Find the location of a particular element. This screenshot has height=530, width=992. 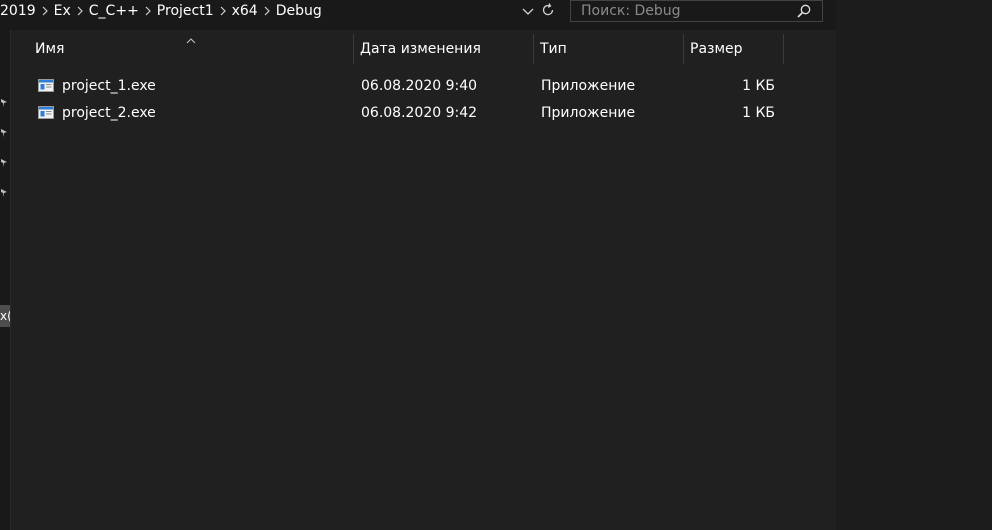

breadcrumb-item-2019: 2019 is located at coordinates (18, 11).